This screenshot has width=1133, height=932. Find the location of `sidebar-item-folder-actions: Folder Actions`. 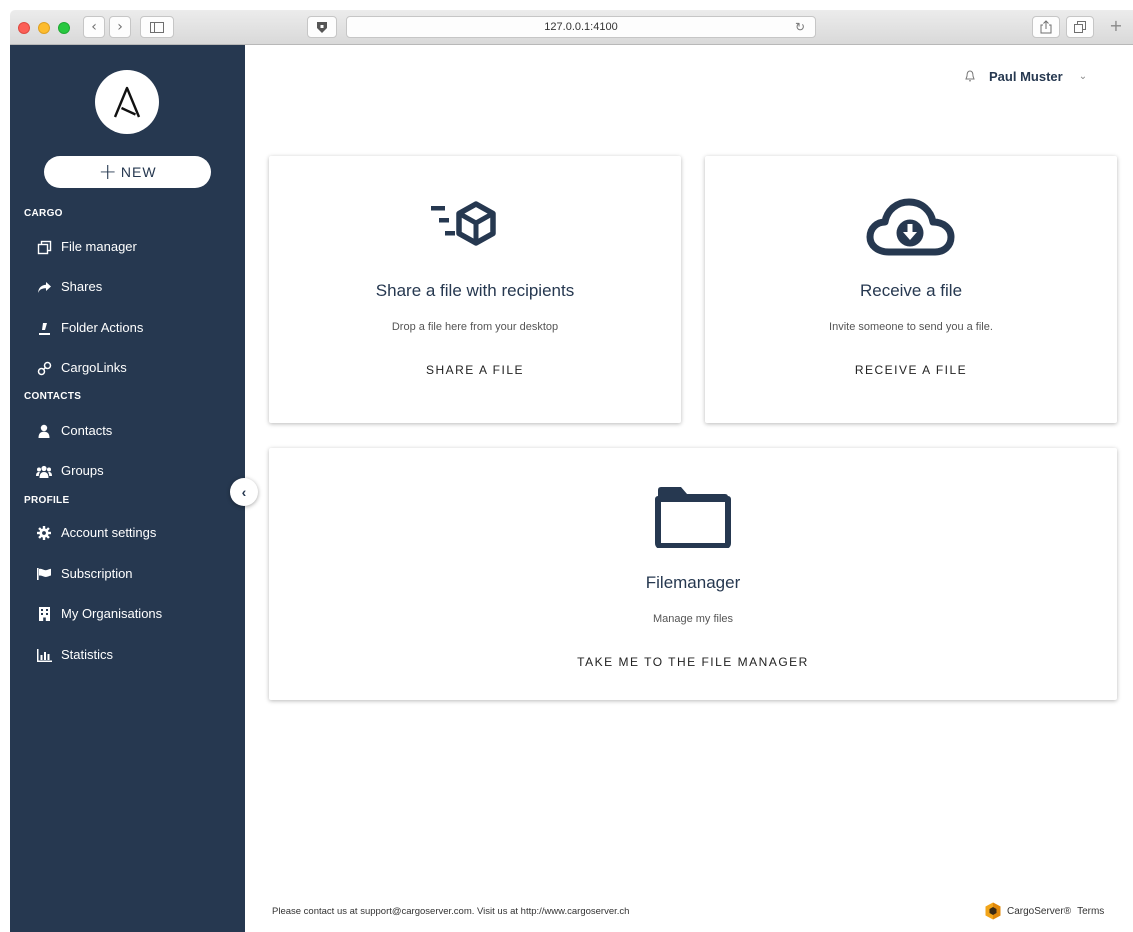

sidebar-item-folder-actions: Folder Actions is located at coordinates (89, 328).